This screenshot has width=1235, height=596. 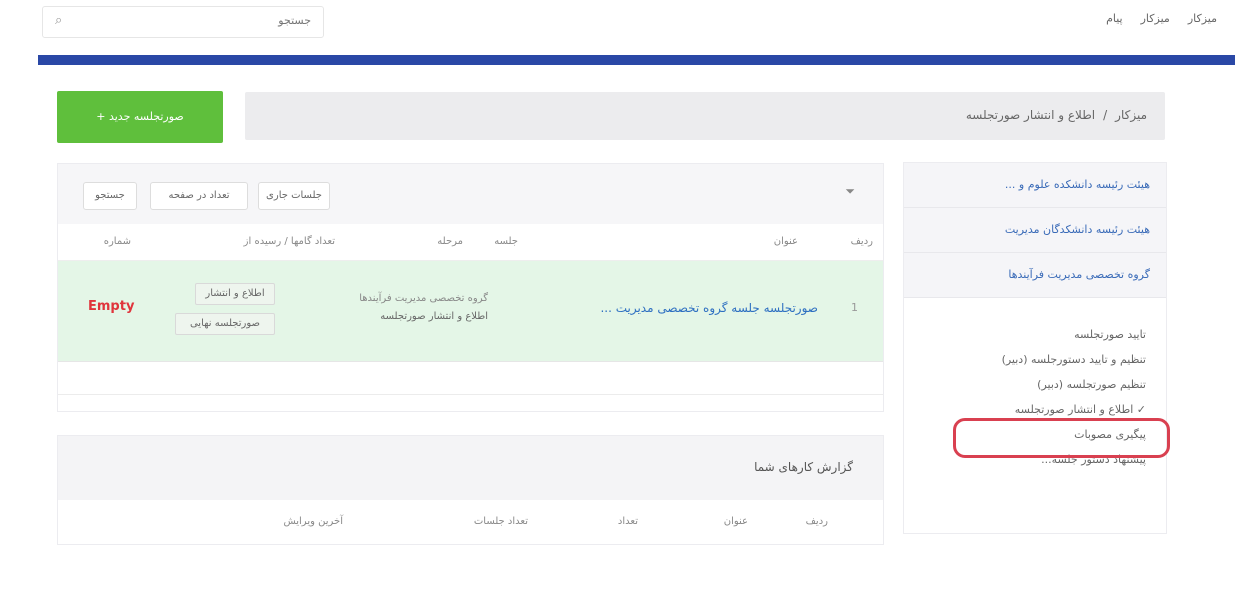 What do you see at coordinates (636, 60) in the screenshot?
I see `accent-bar` at bounding box center [636, 60].